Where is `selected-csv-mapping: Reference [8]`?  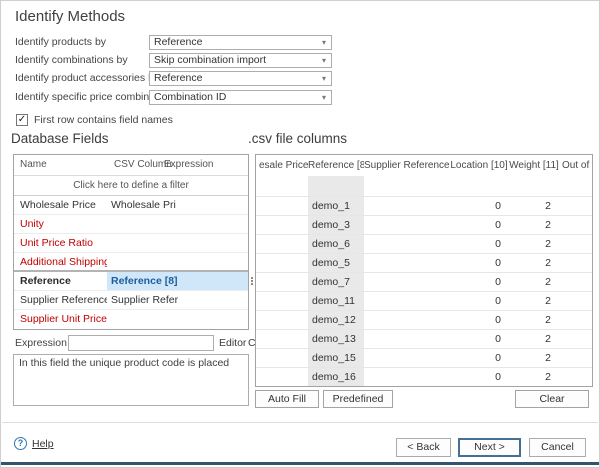
selected-csv-mapping: Reference [8] is located at coordinates (177, 281).